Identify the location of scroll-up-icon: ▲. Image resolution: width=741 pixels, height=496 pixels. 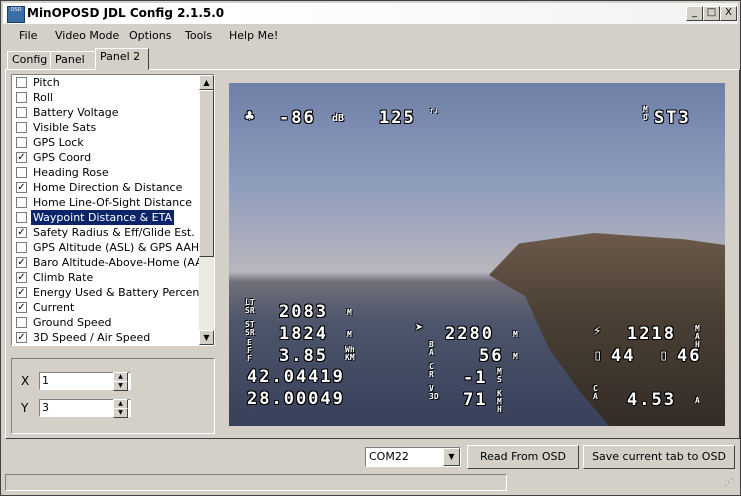
(206, 82).